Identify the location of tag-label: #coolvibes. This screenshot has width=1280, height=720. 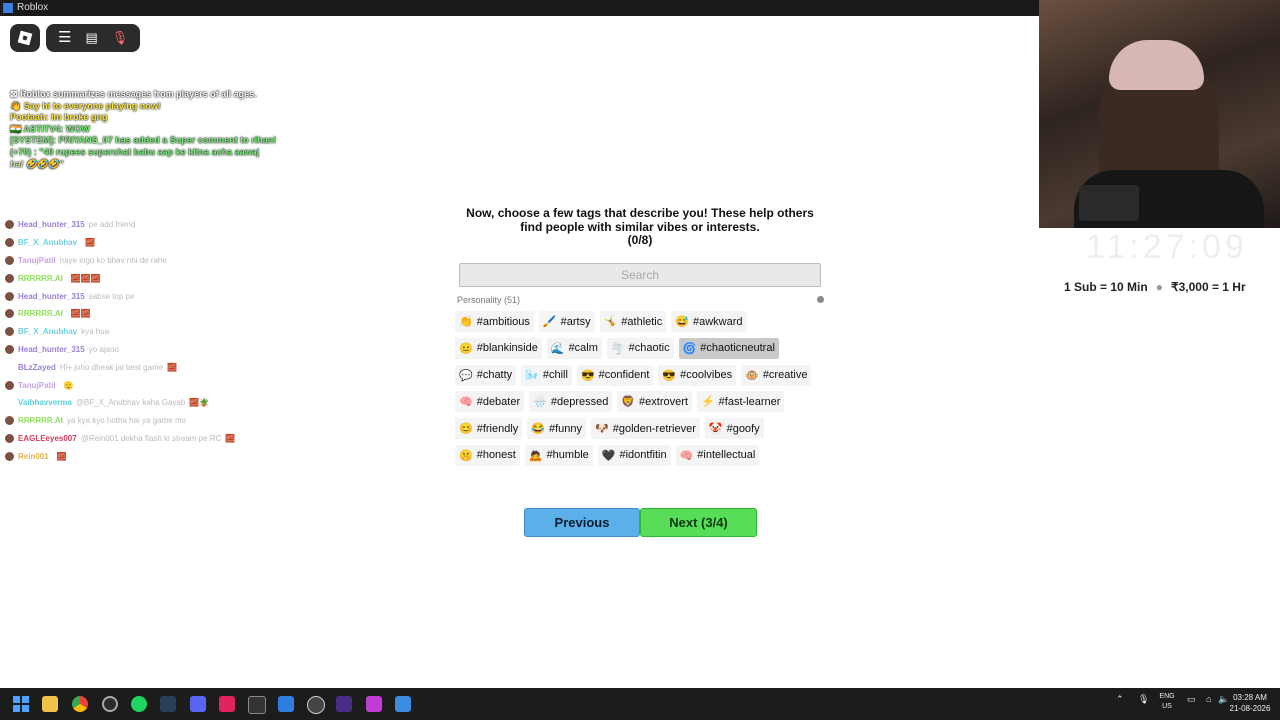
(706, 375).